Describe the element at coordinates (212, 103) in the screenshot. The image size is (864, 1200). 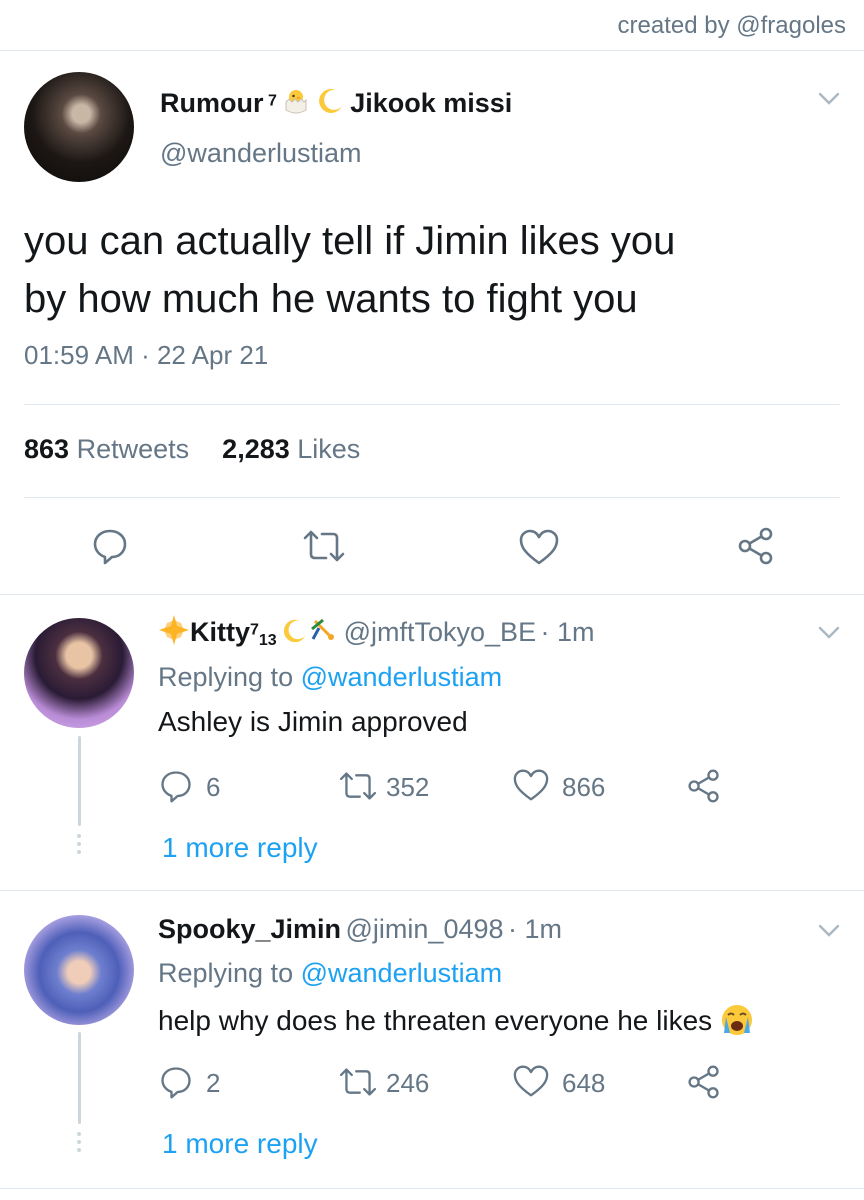
I see `author-name-left: Rumour` at that location.